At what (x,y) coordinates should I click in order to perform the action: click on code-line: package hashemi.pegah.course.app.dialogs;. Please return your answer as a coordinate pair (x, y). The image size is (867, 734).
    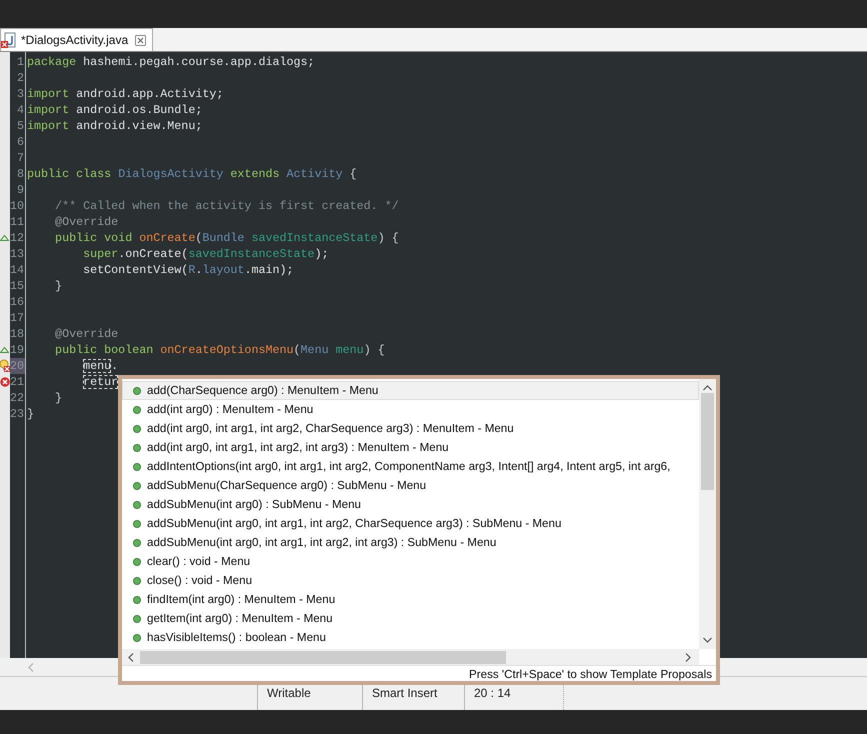
    Looking at the image, I should click on (170, 62).